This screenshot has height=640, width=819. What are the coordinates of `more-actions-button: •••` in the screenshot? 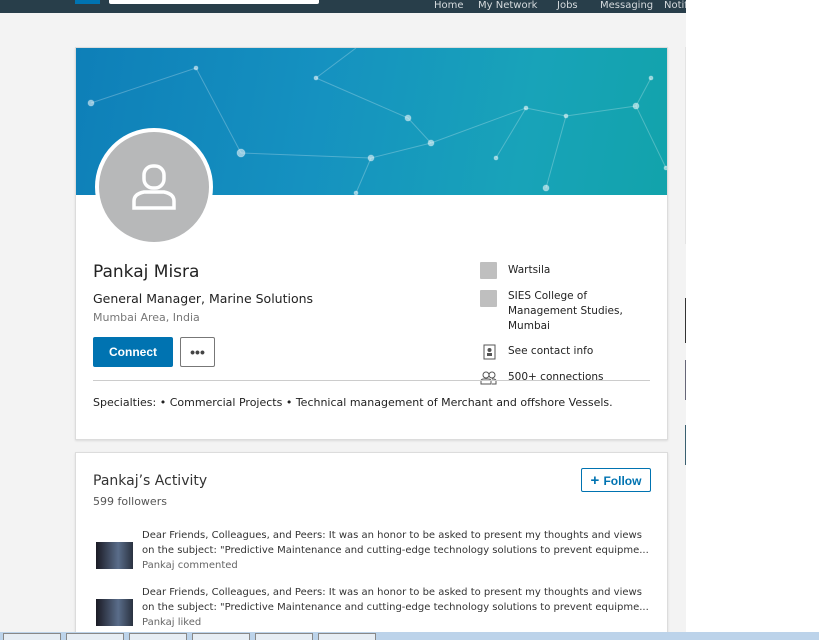 It's located at (197, 352).